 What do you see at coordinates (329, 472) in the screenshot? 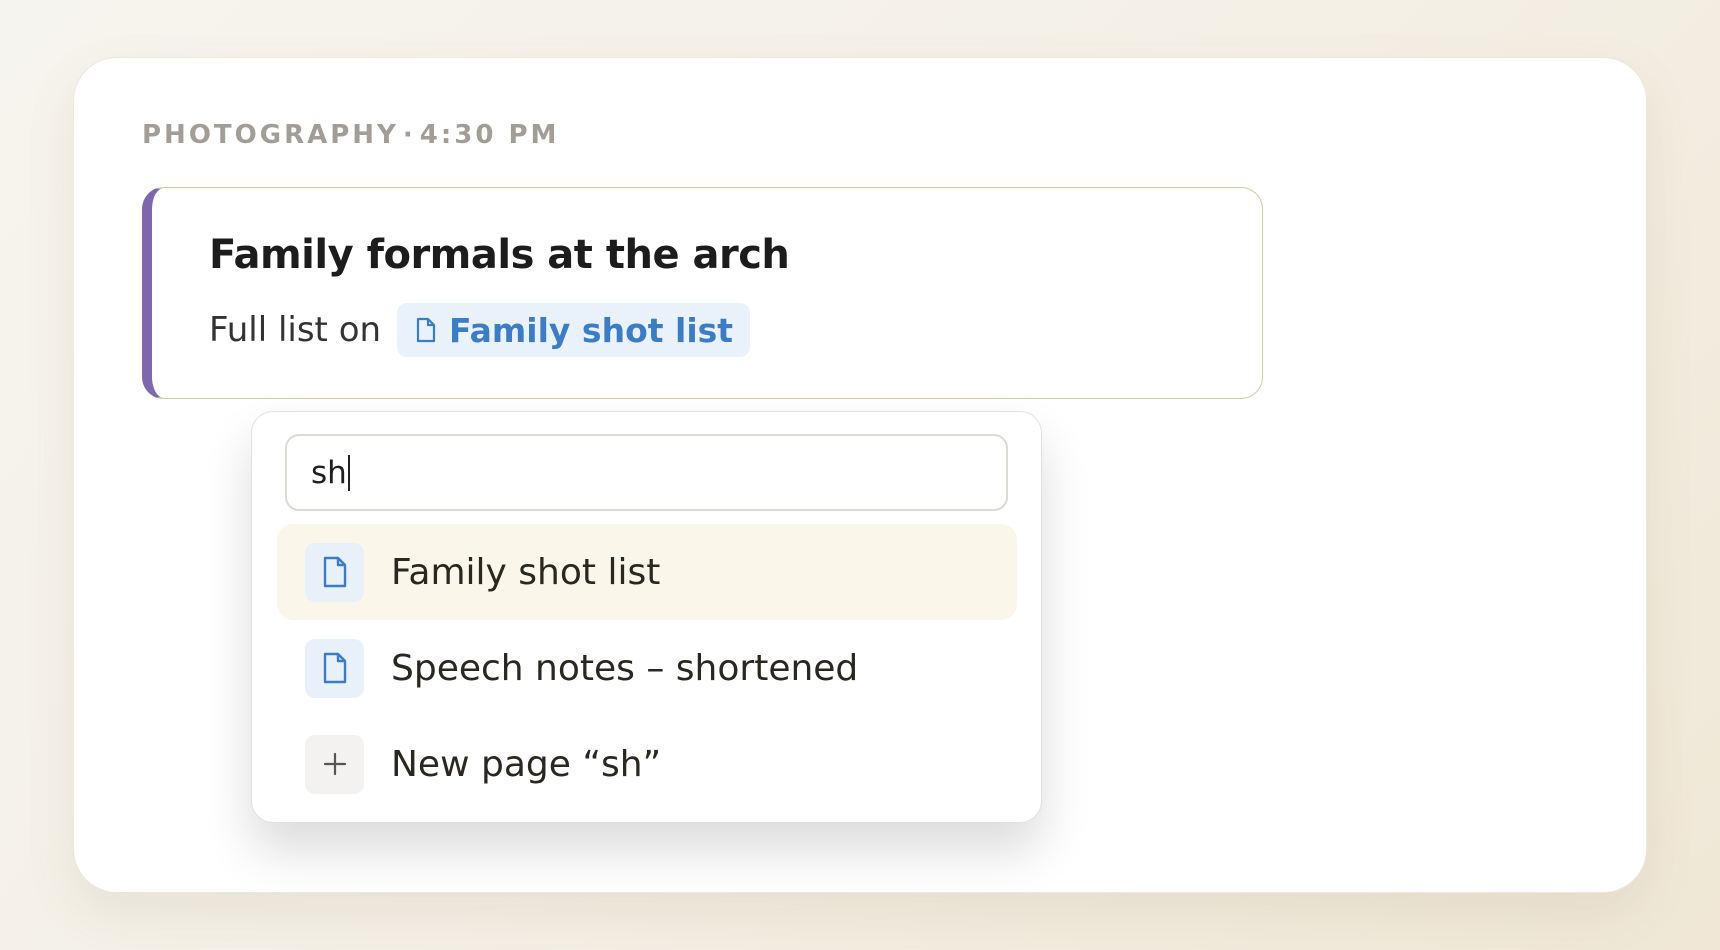
I see `search-query: sh` at bounding box center [329, 472].